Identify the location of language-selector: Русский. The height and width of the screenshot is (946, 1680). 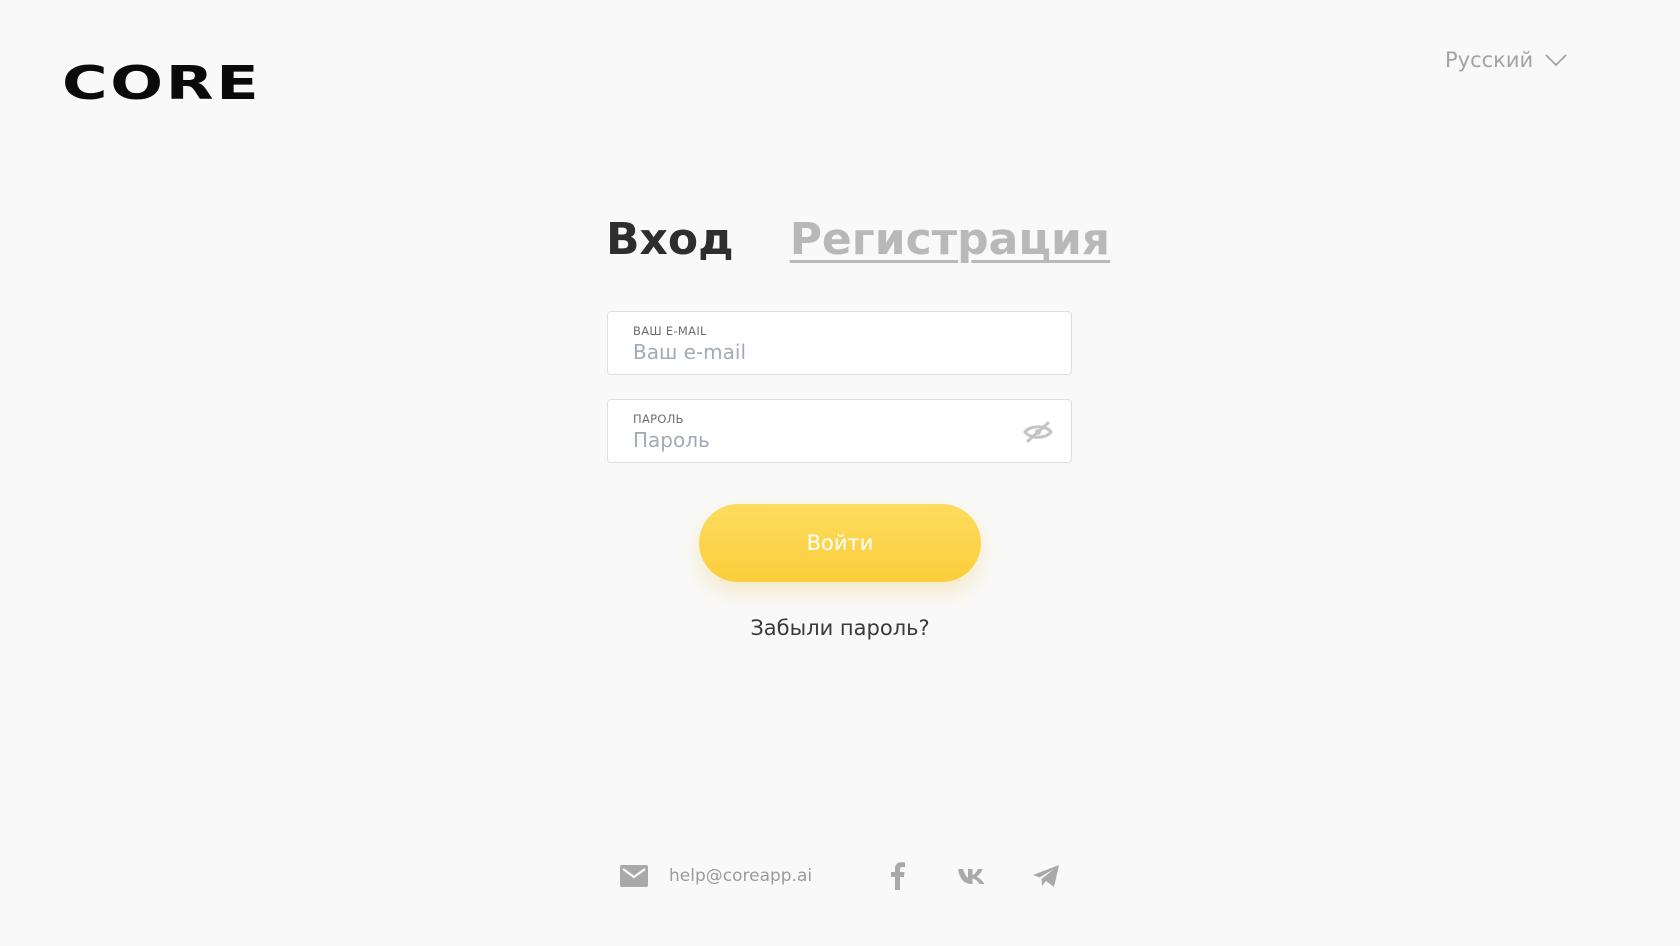
(1506, 60).